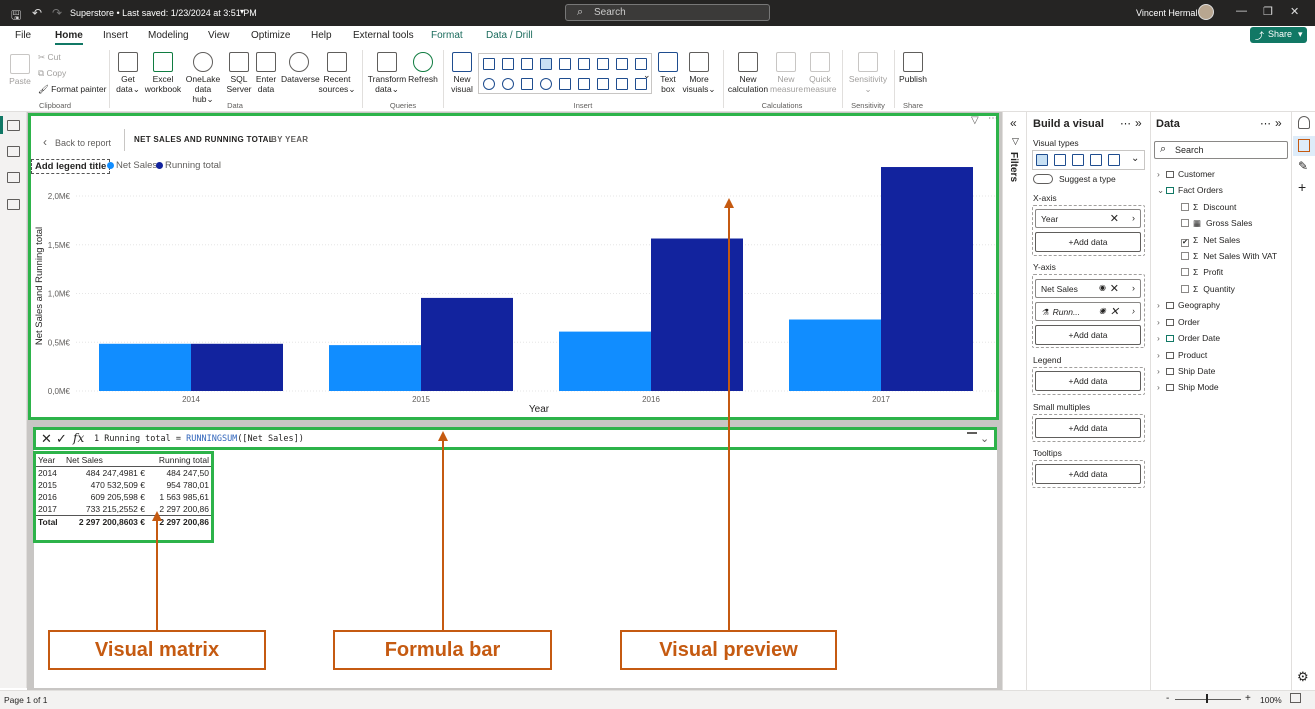 The height and width of the screenshot is (709, 1315). Describe the element at coordinates (820, 73) in the screenshot. I see `quick-measure-button: Quick measure` at that location.